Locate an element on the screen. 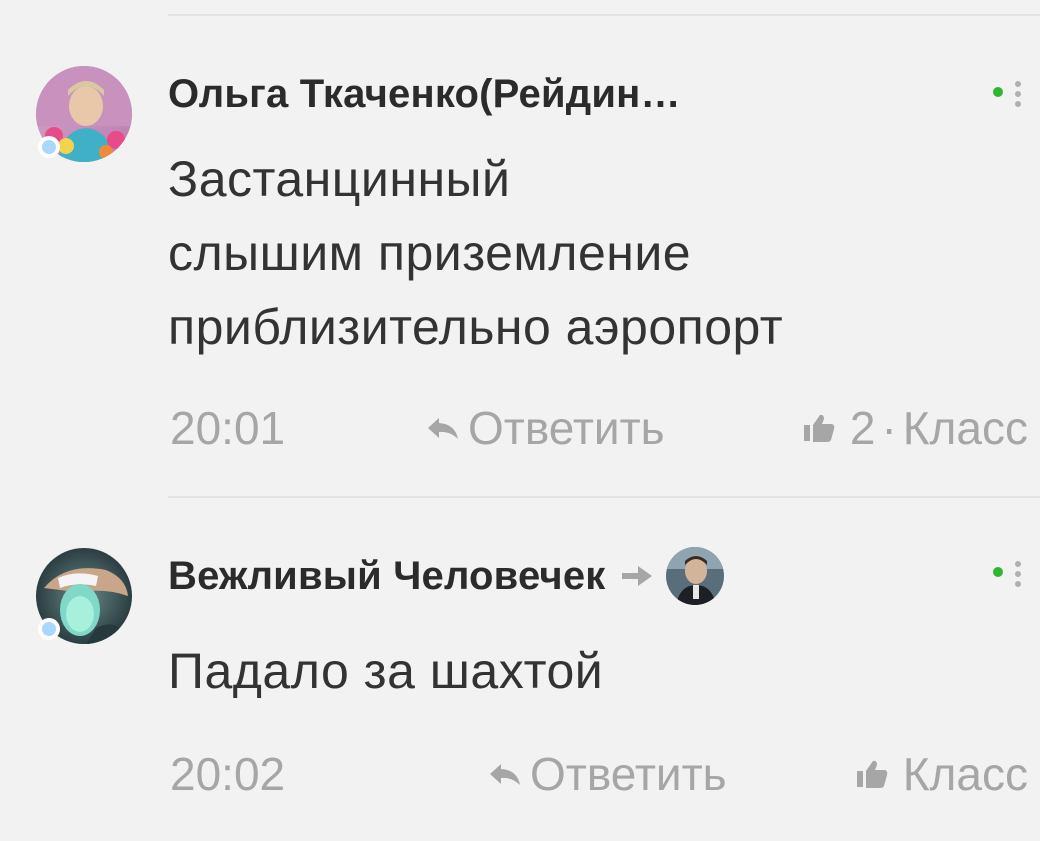 This screenshot has width=1040, height=841. comment-text-line: Застанцинный is located at coordinates (339, 179).